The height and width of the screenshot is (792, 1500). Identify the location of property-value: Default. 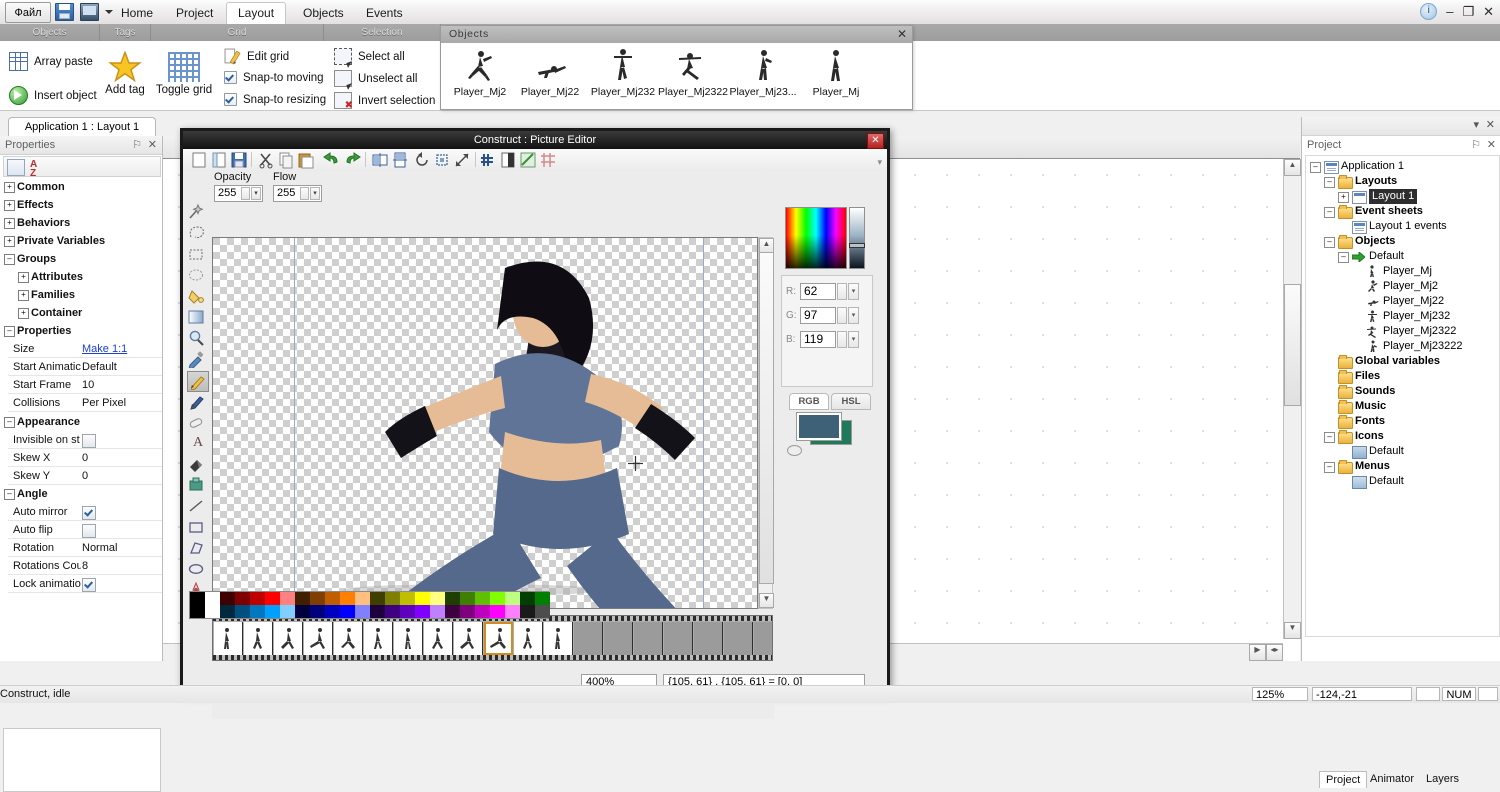
(99, 367).